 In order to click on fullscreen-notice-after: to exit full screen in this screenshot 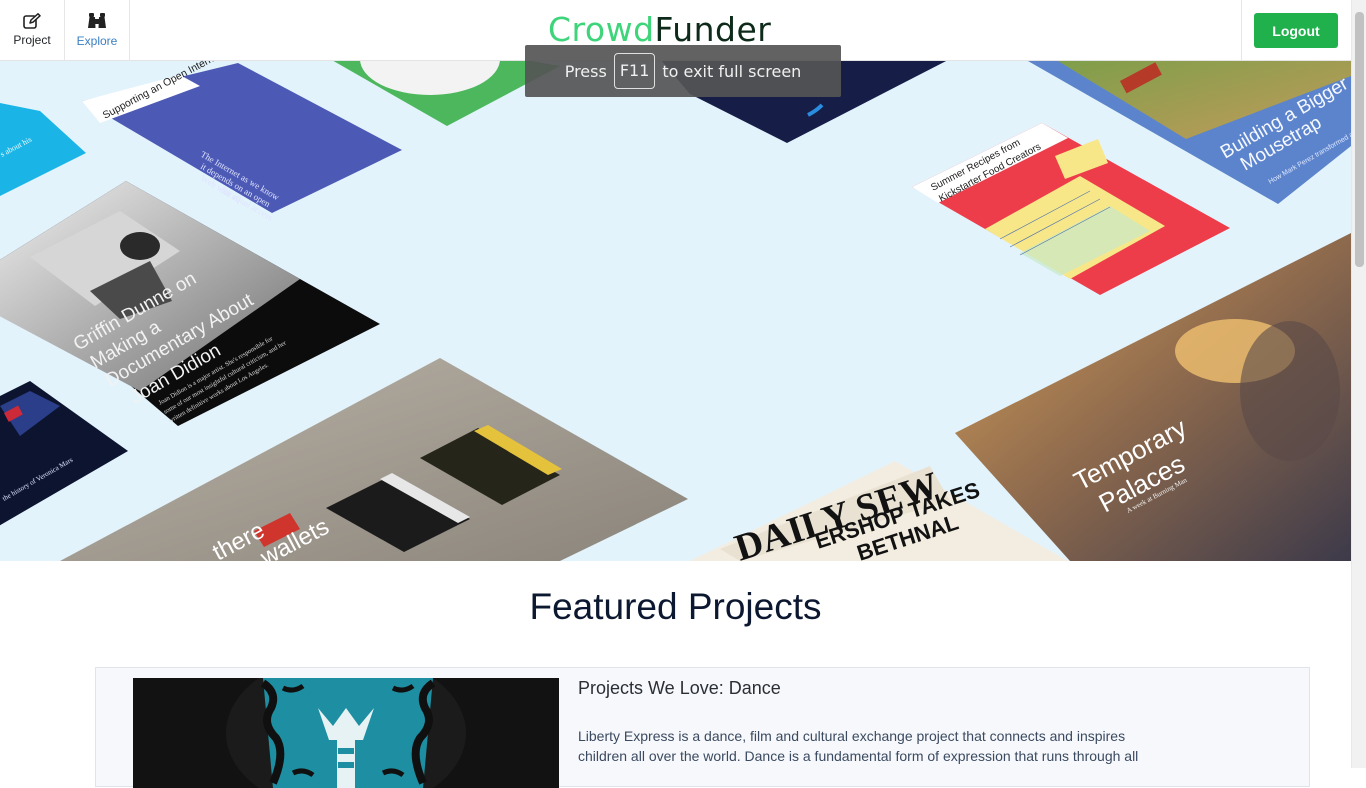, I will do `click(732, 71)`.